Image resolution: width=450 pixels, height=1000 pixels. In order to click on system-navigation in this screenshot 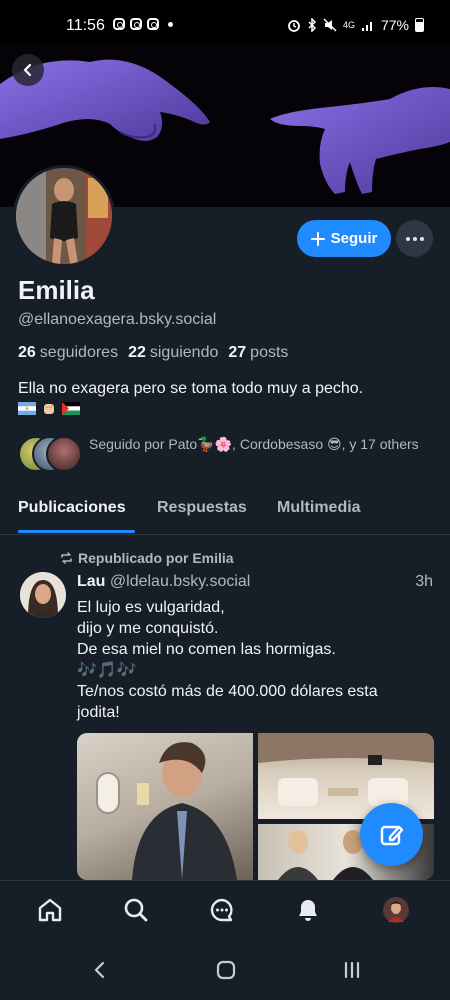, I will do `click(225, 970)`.